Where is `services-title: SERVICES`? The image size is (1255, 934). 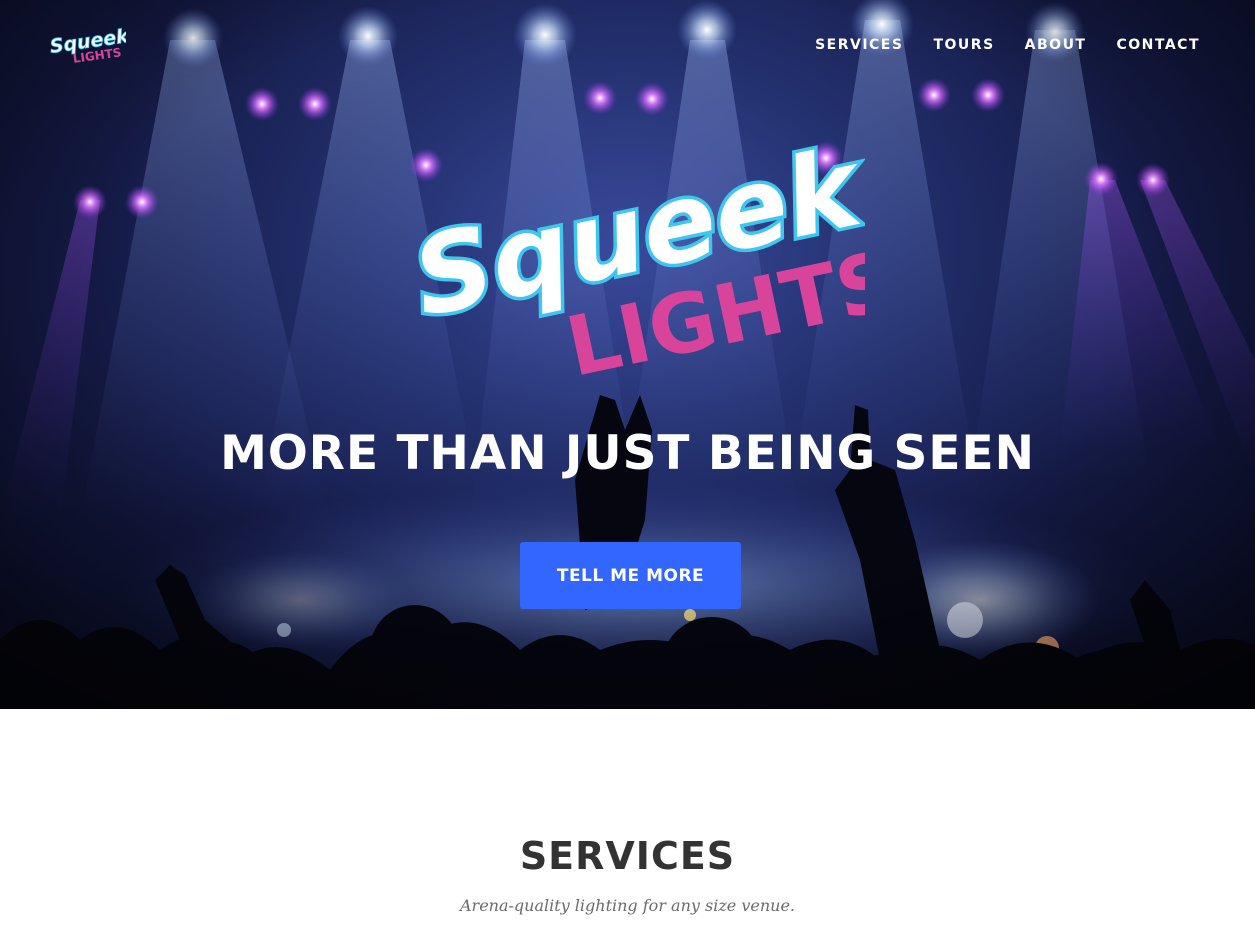 services-title: SERVICES is located at coordinates (627, 856).